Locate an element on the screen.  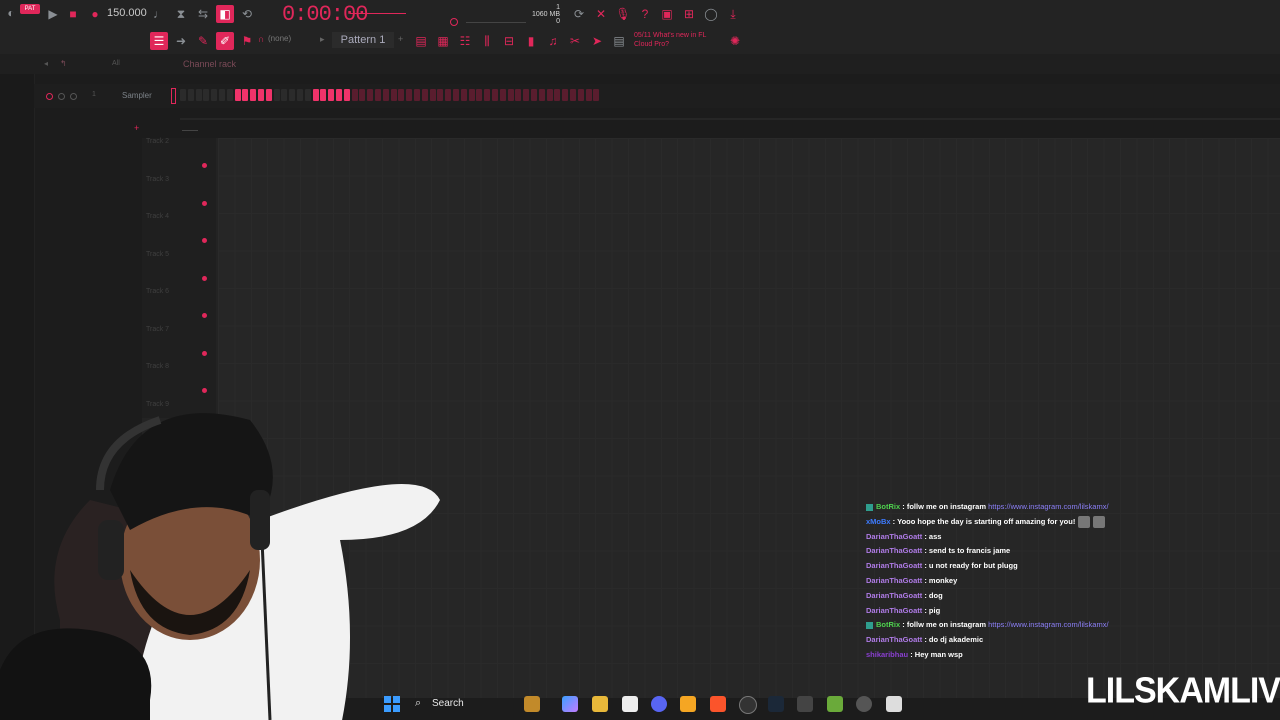
track-label: Track 7 is located at coordinates (157, 329).